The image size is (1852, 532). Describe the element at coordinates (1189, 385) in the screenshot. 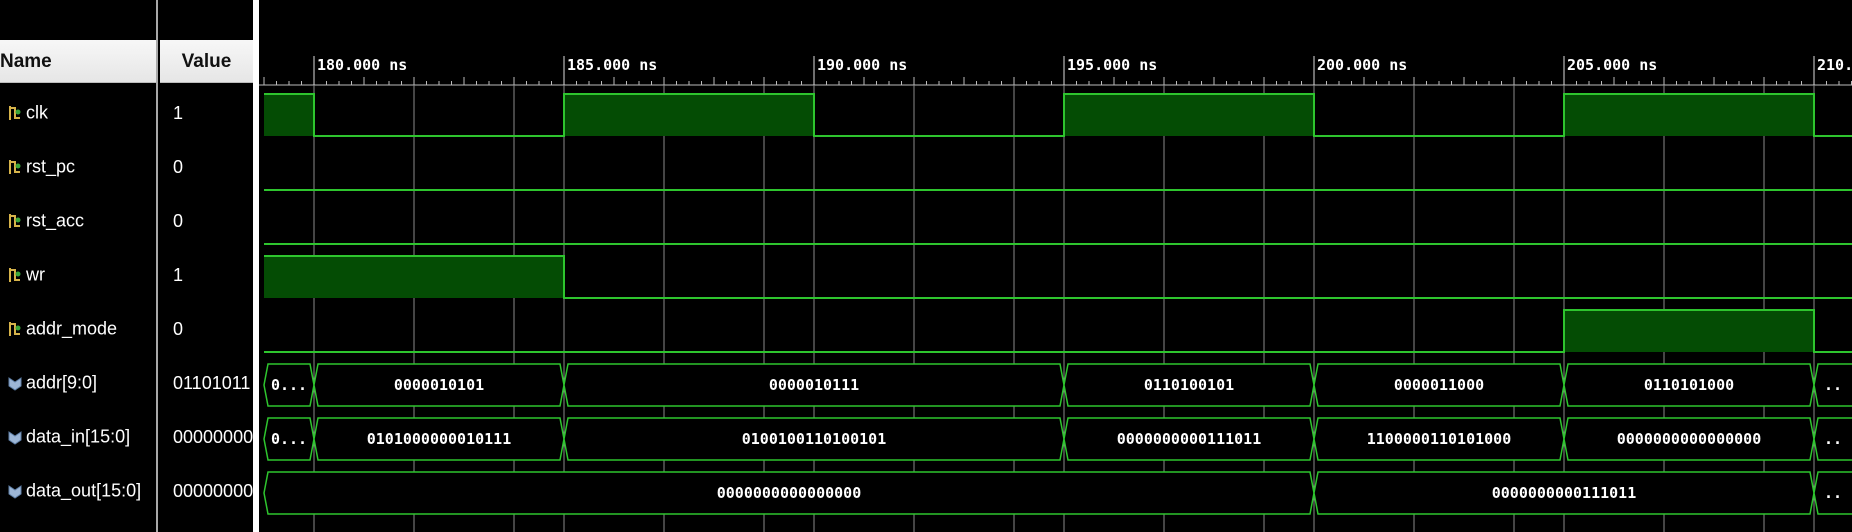

I see `bus-value-label: 0110100101` at that location.